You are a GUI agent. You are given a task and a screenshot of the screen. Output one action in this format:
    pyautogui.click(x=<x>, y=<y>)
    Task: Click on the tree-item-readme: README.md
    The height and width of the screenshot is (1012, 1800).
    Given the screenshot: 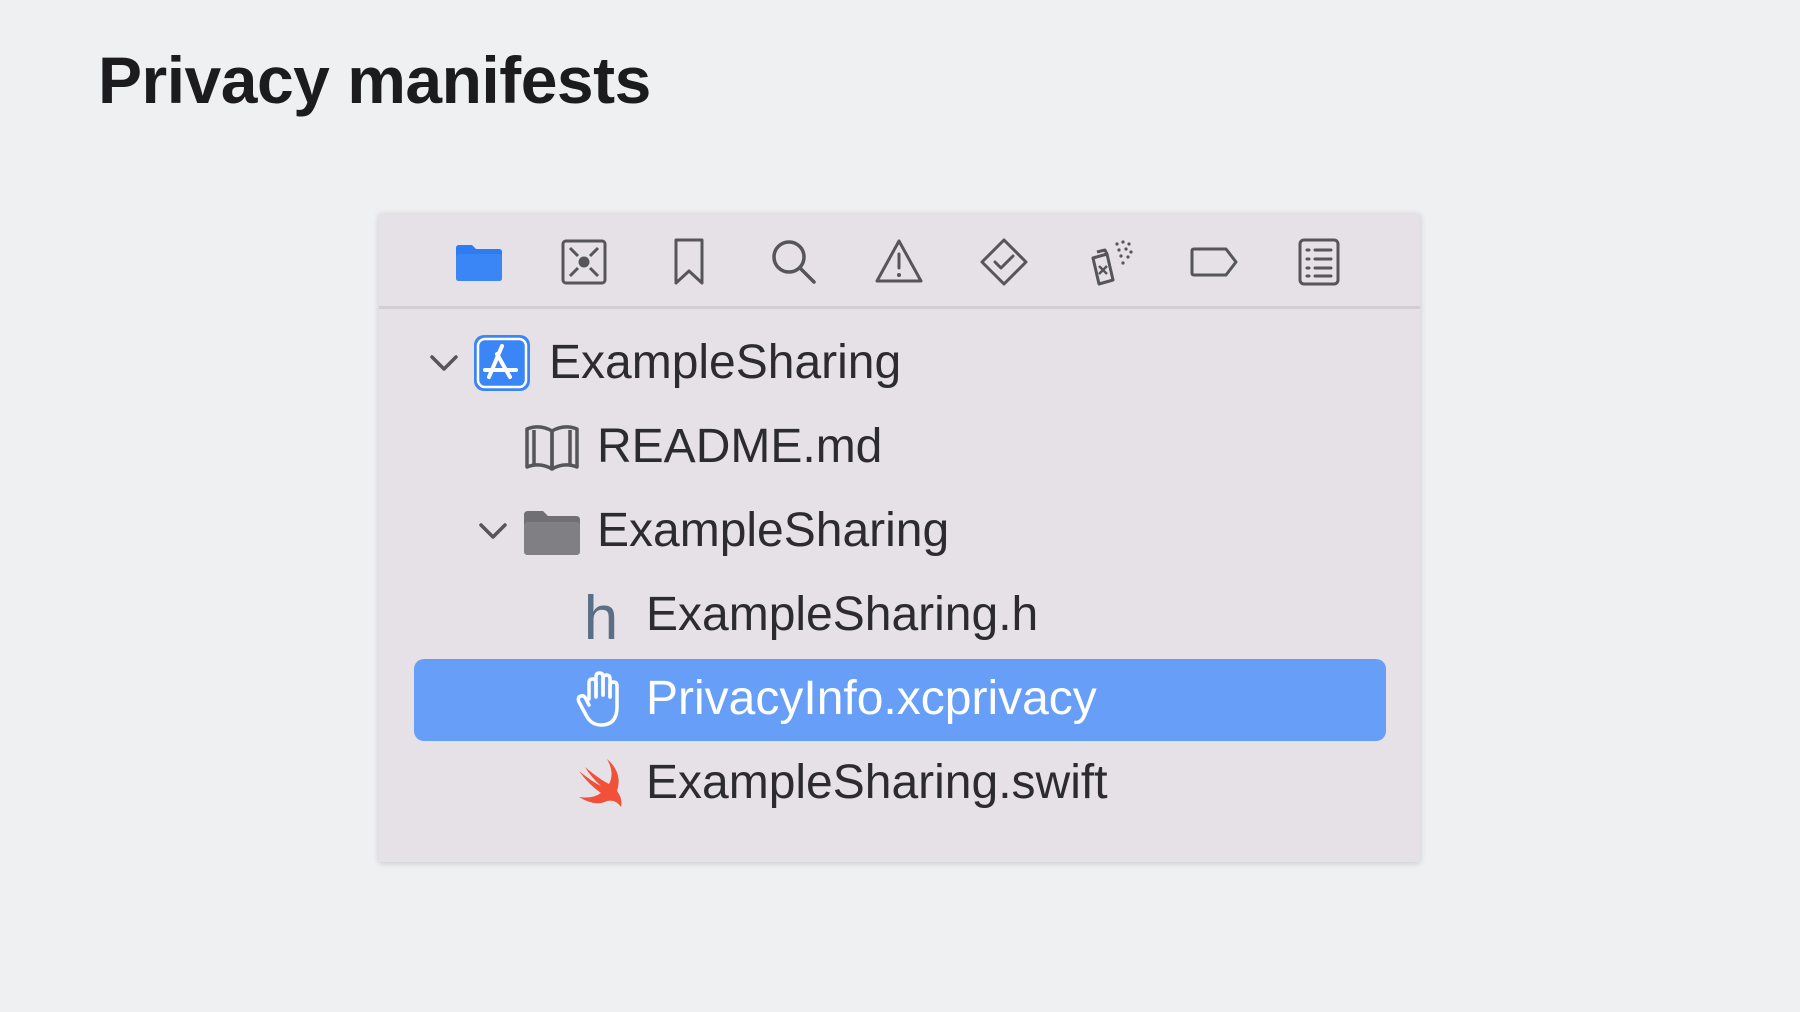 What is the action you would take?
    pyautogui.click(x=899, y=447)
    